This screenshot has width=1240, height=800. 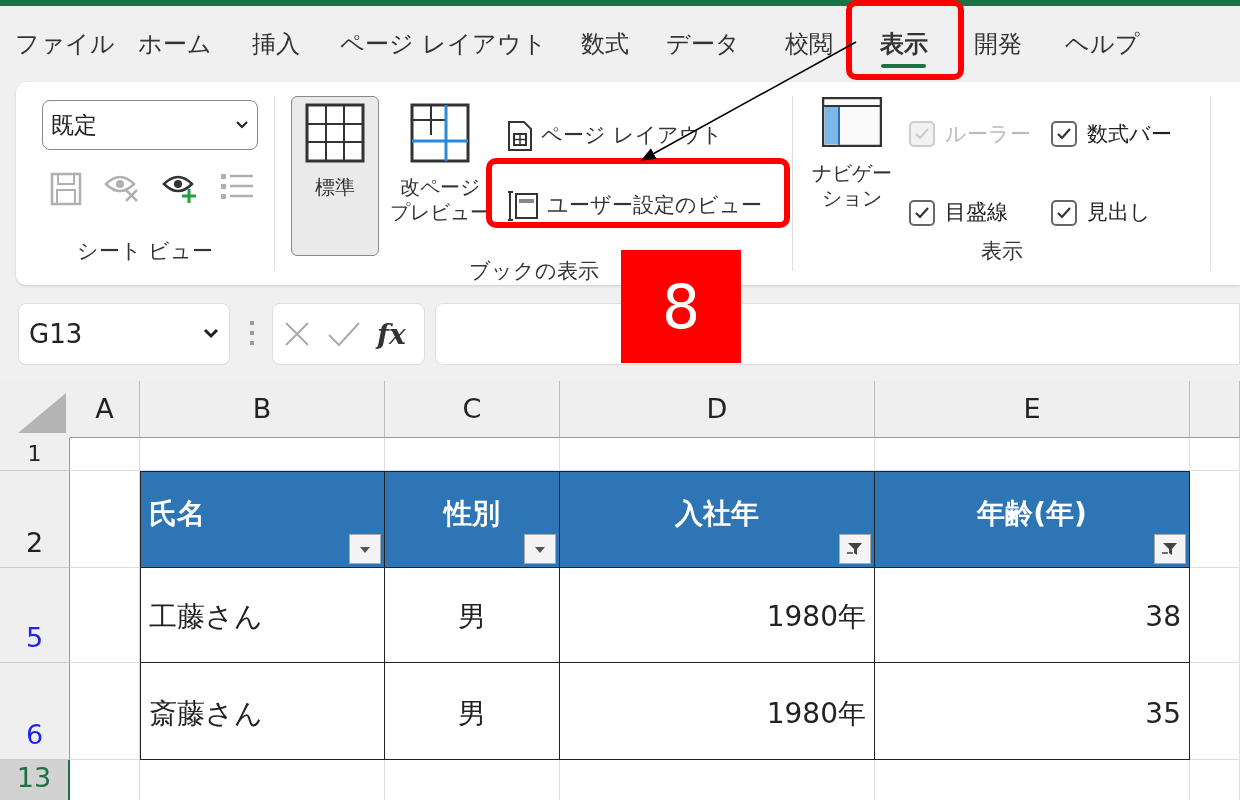 I want to click on checkbox-label: ルーラー, so click(x=988, y=134).